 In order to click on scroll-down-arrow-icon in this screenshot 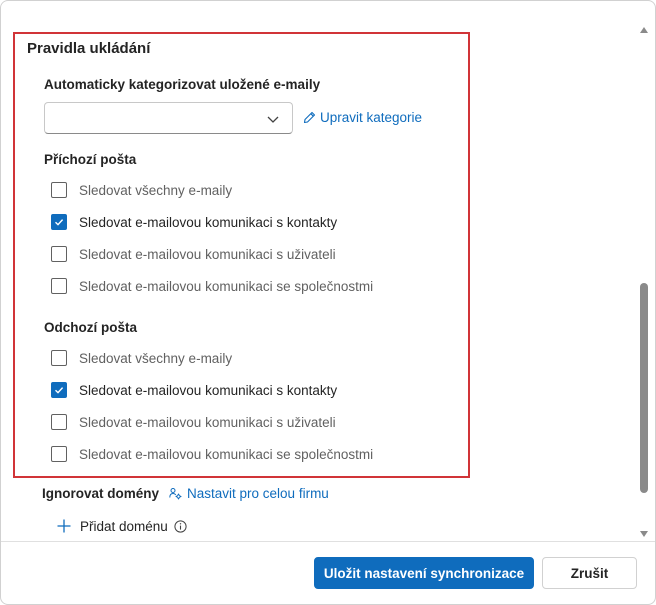, I will do `click(644, 534)`.